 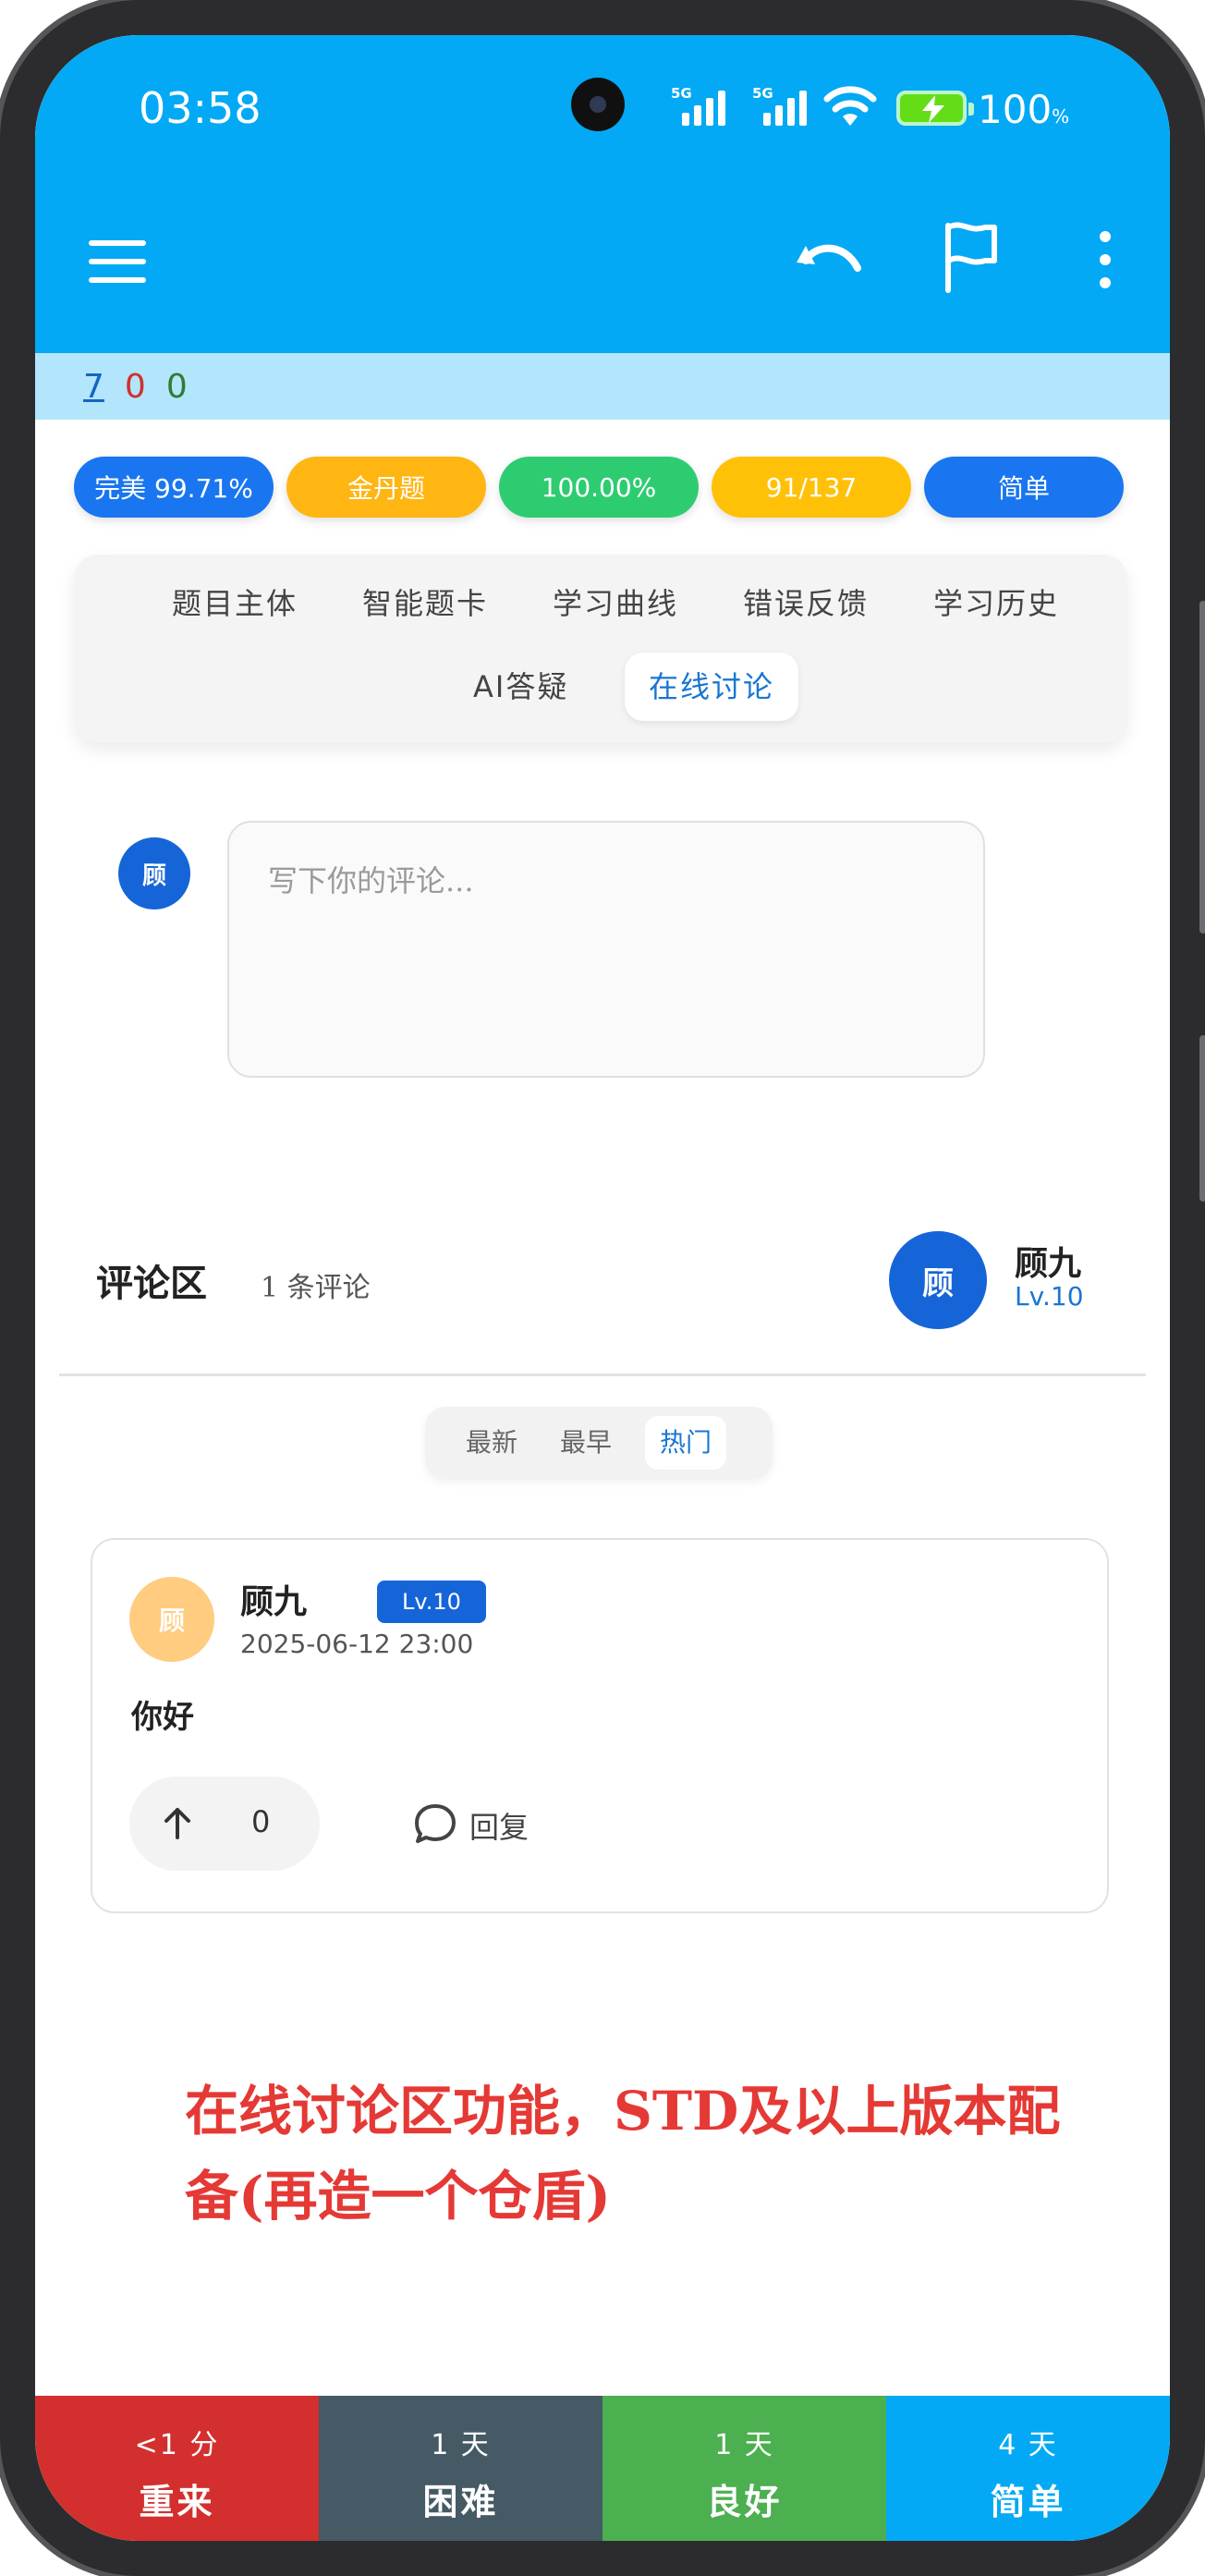 I want to click on tab-bar: 题目主体 智能题卡 学习曲线 错误反馈 学习历史 AI答疑 在线讨论, so click(x=600, y=649).